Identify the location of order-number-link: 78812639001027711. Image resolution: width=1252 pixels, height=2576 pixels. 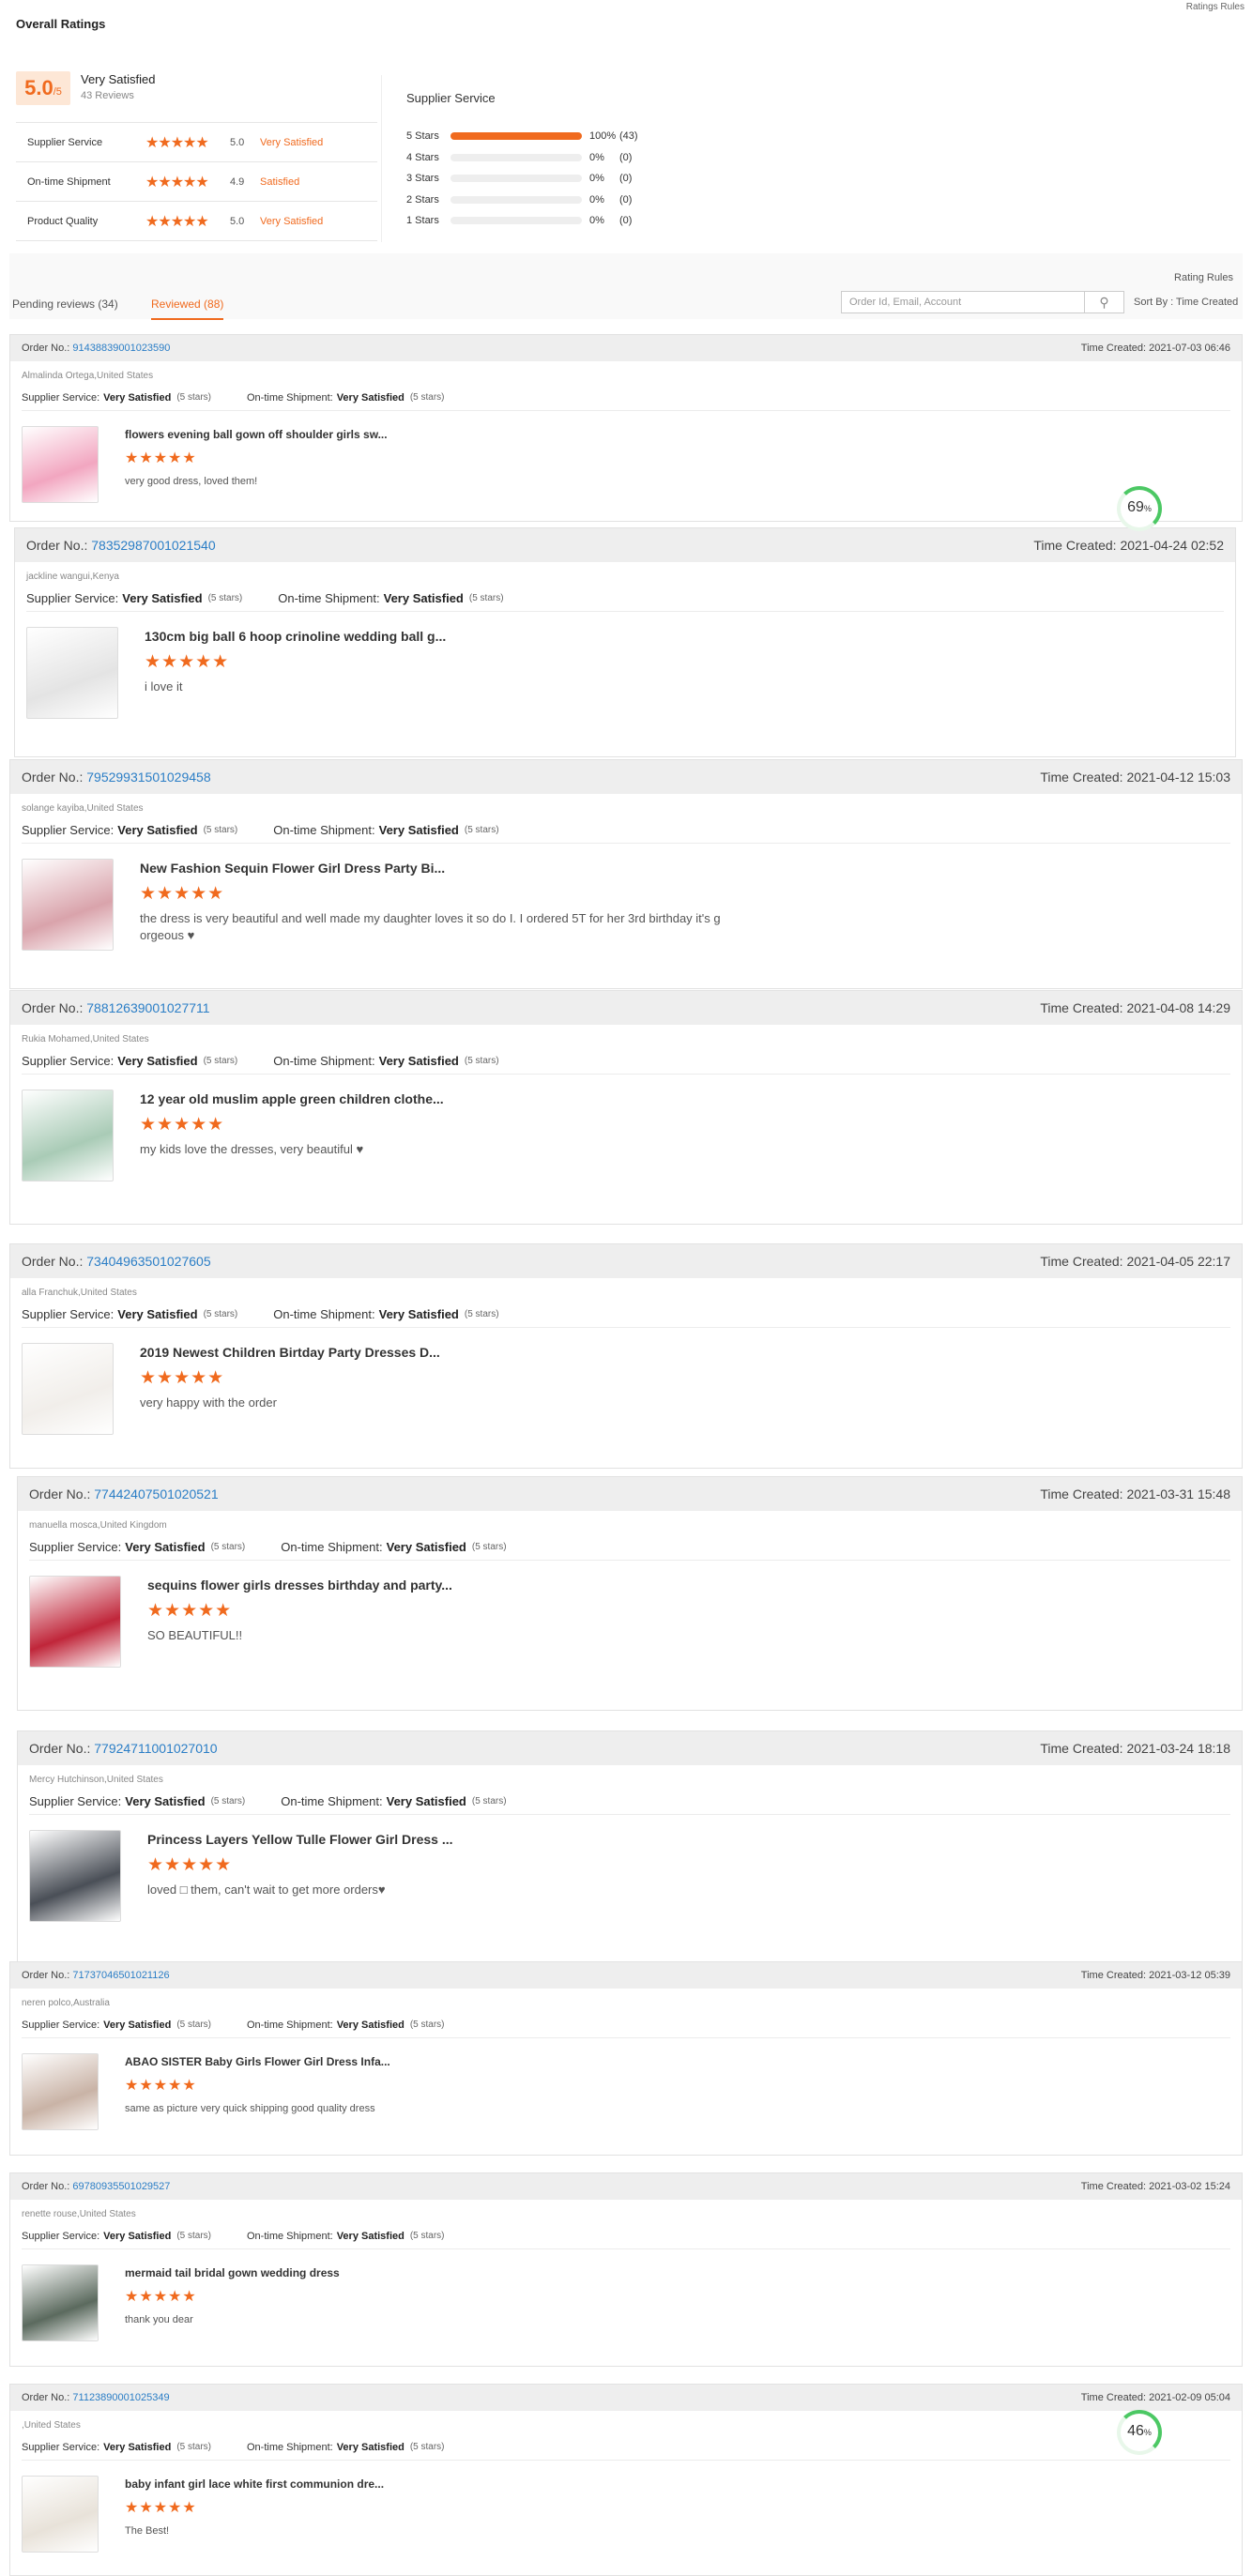
(147, 1007).